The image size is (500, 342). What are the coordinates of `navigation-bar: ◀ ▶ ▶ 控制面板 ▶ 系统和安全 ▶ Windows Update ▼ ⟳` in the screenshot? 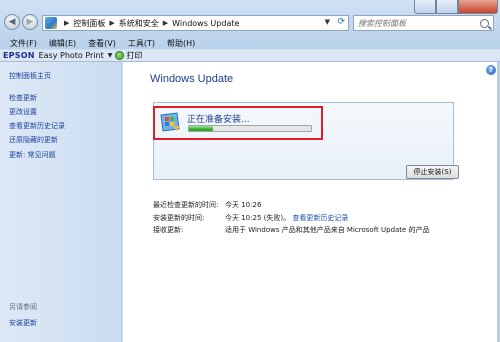 It's located at (250, 23).